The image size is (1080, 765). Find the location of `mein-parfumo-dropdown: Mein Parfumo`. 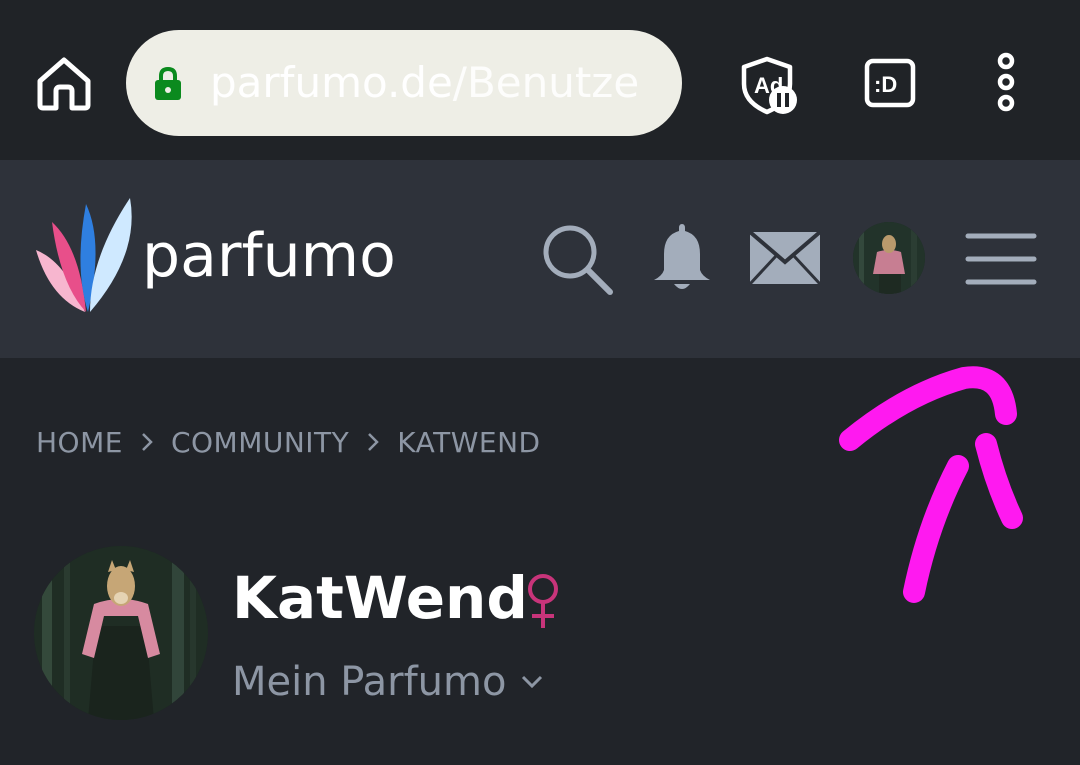

mein-parfumo-dropdown: Mein Parfumo is located at coordinates (388, 682).